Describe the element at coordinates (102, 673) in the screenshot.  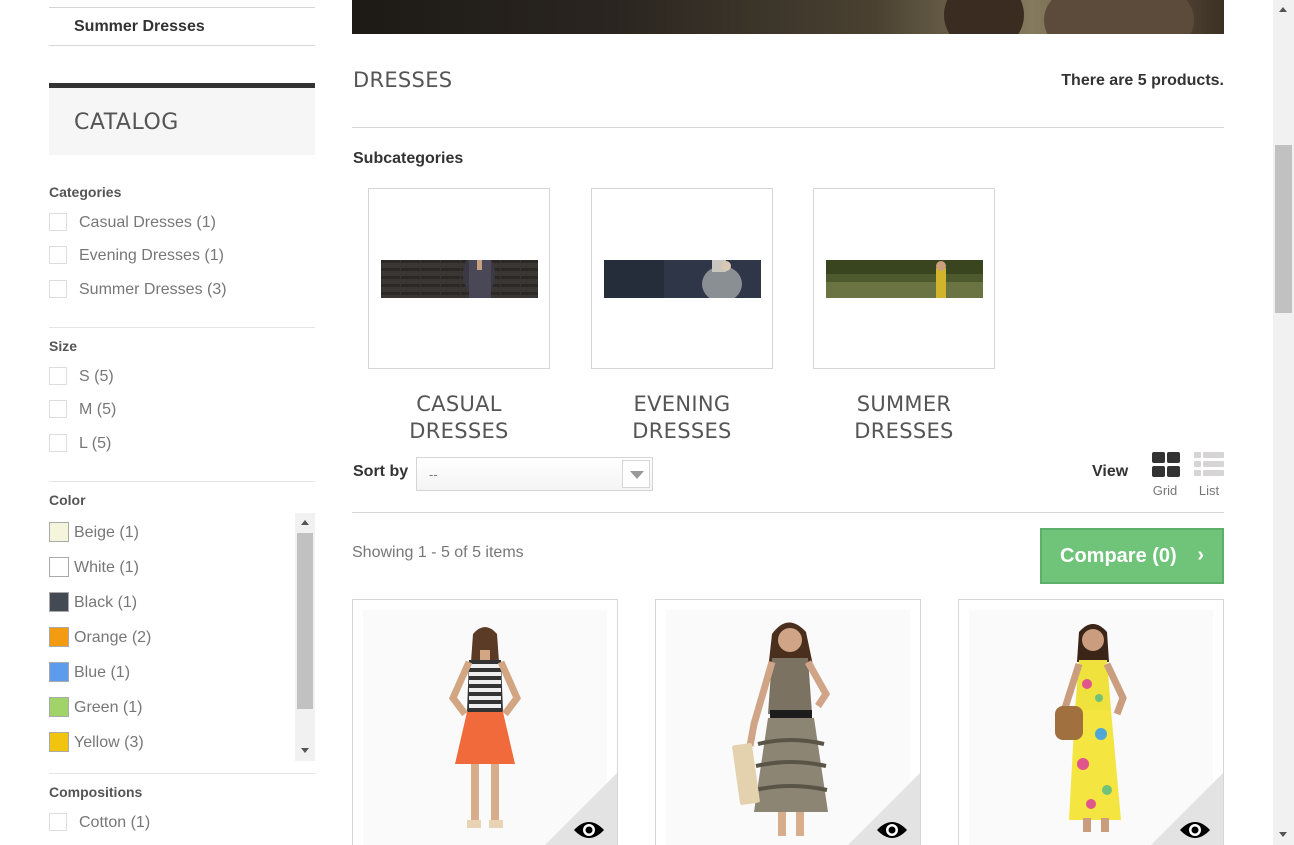
I see `color-filter-label: Blue (1)` at that location.